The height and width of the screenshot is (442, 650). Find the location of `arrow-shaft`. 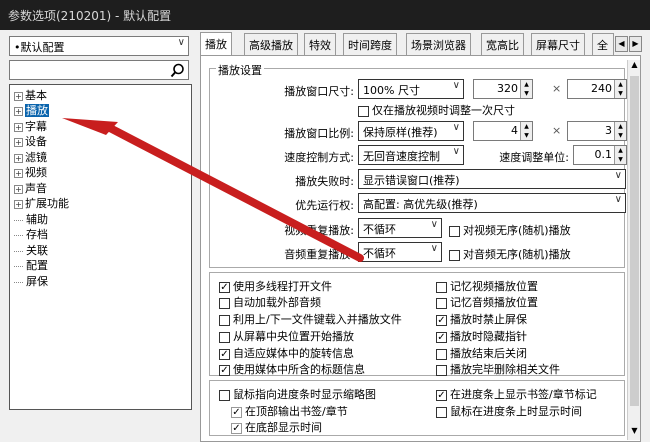

arrow-shaft is located at coordinates (234, 192).